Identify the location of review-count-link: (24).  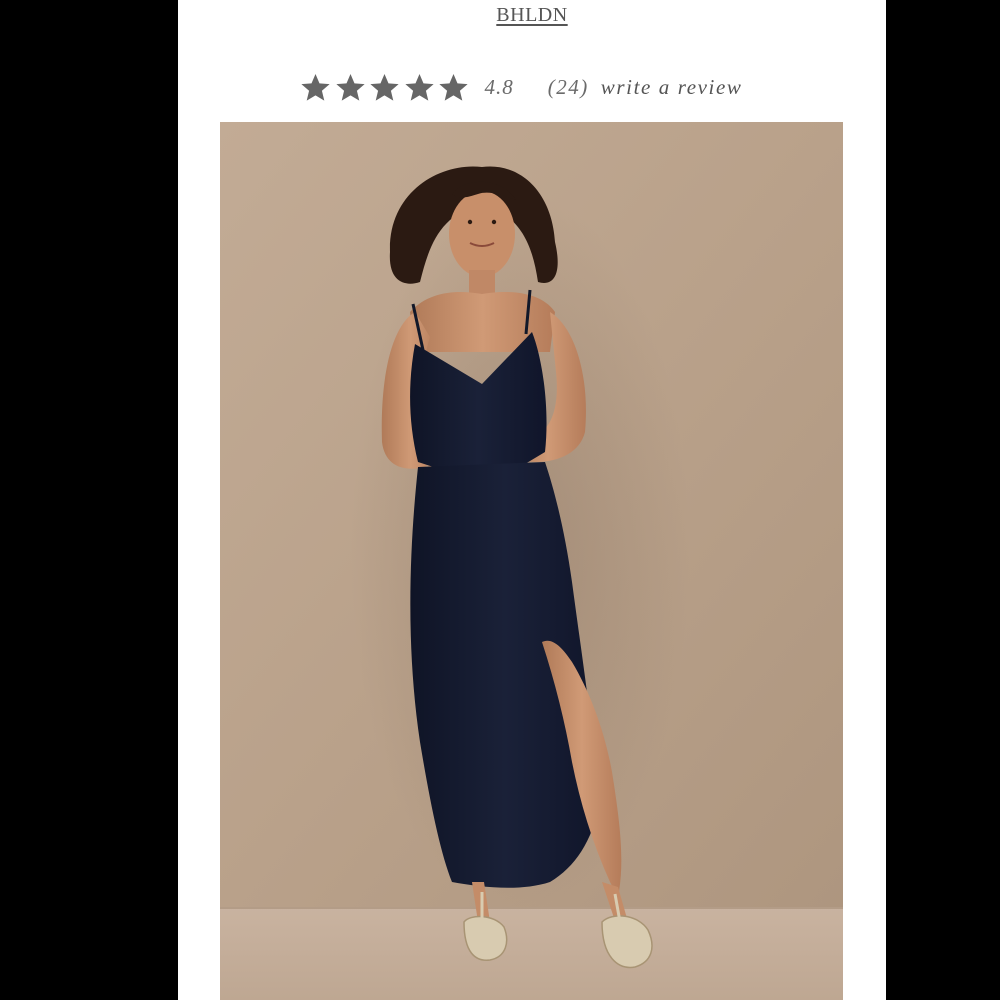
(568, 87).